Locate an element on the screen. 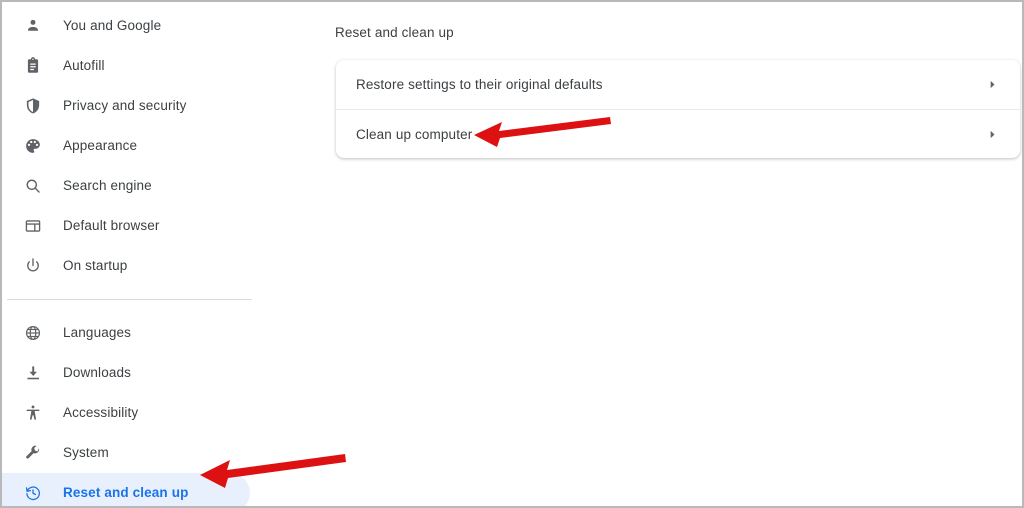 Image resolution: width=1024 pixels, height=508 pixels. sidebar-item-accessibility: Accessibility is located at coordinates (126, 413).